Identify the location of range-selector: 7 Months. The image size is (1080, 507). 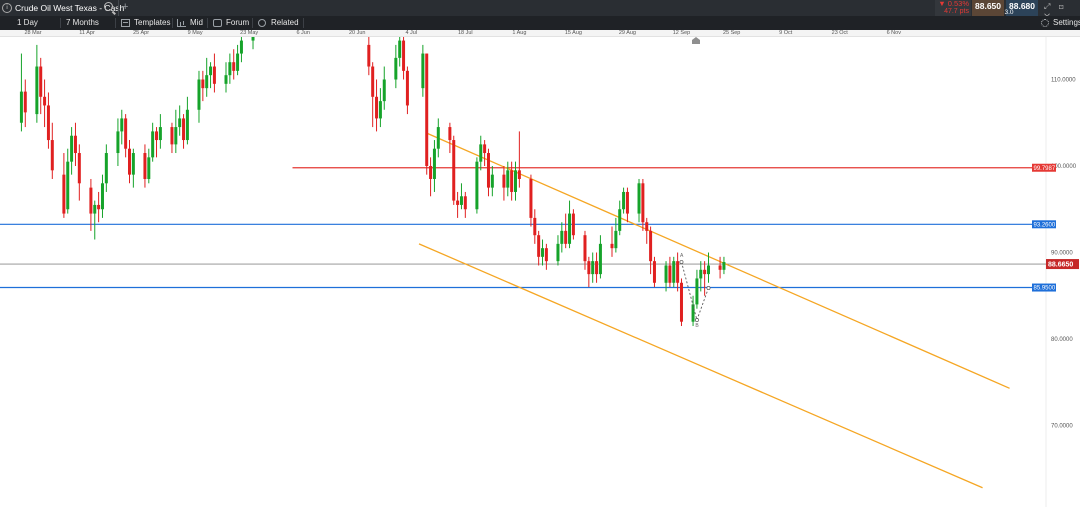
(82, 23).